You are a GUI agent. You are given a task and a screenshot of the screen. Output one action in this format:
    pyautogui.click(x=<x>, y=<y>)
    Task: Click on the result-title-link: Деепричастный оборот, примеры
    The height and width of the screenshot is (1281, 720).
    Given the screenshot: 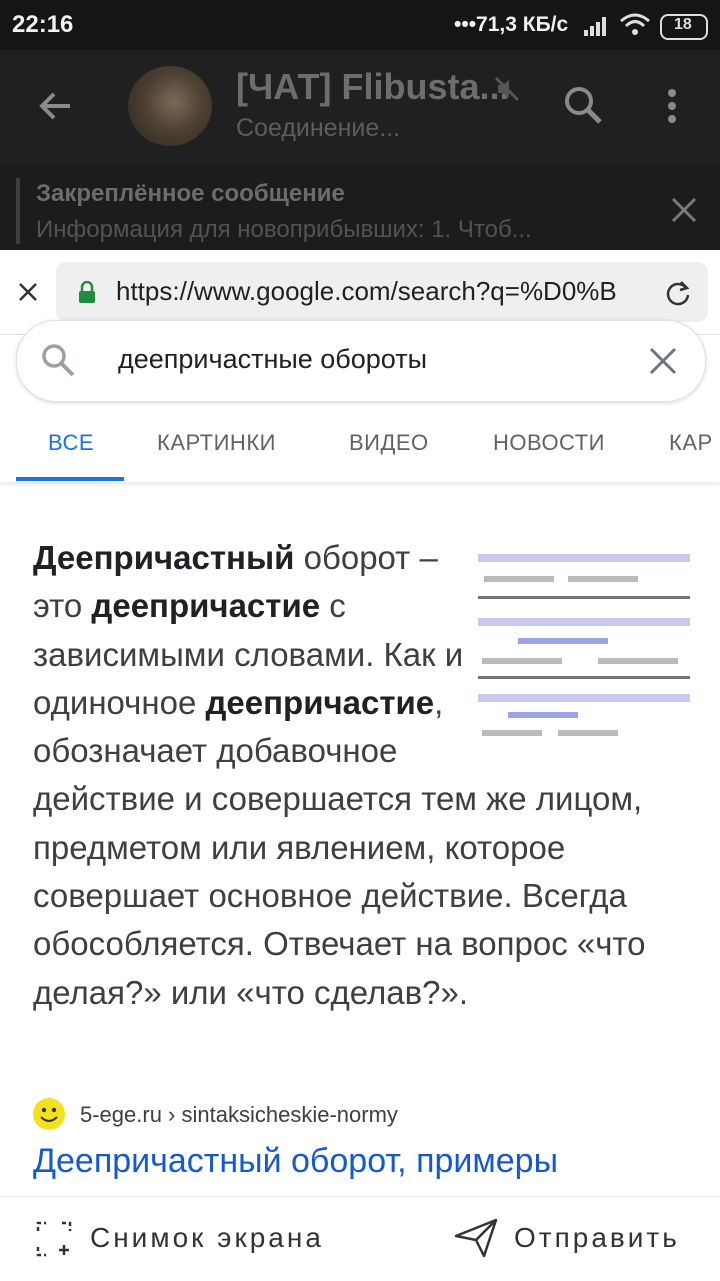 What is the action you would take?
    pyautogui.click(x=295, y=1161)
    